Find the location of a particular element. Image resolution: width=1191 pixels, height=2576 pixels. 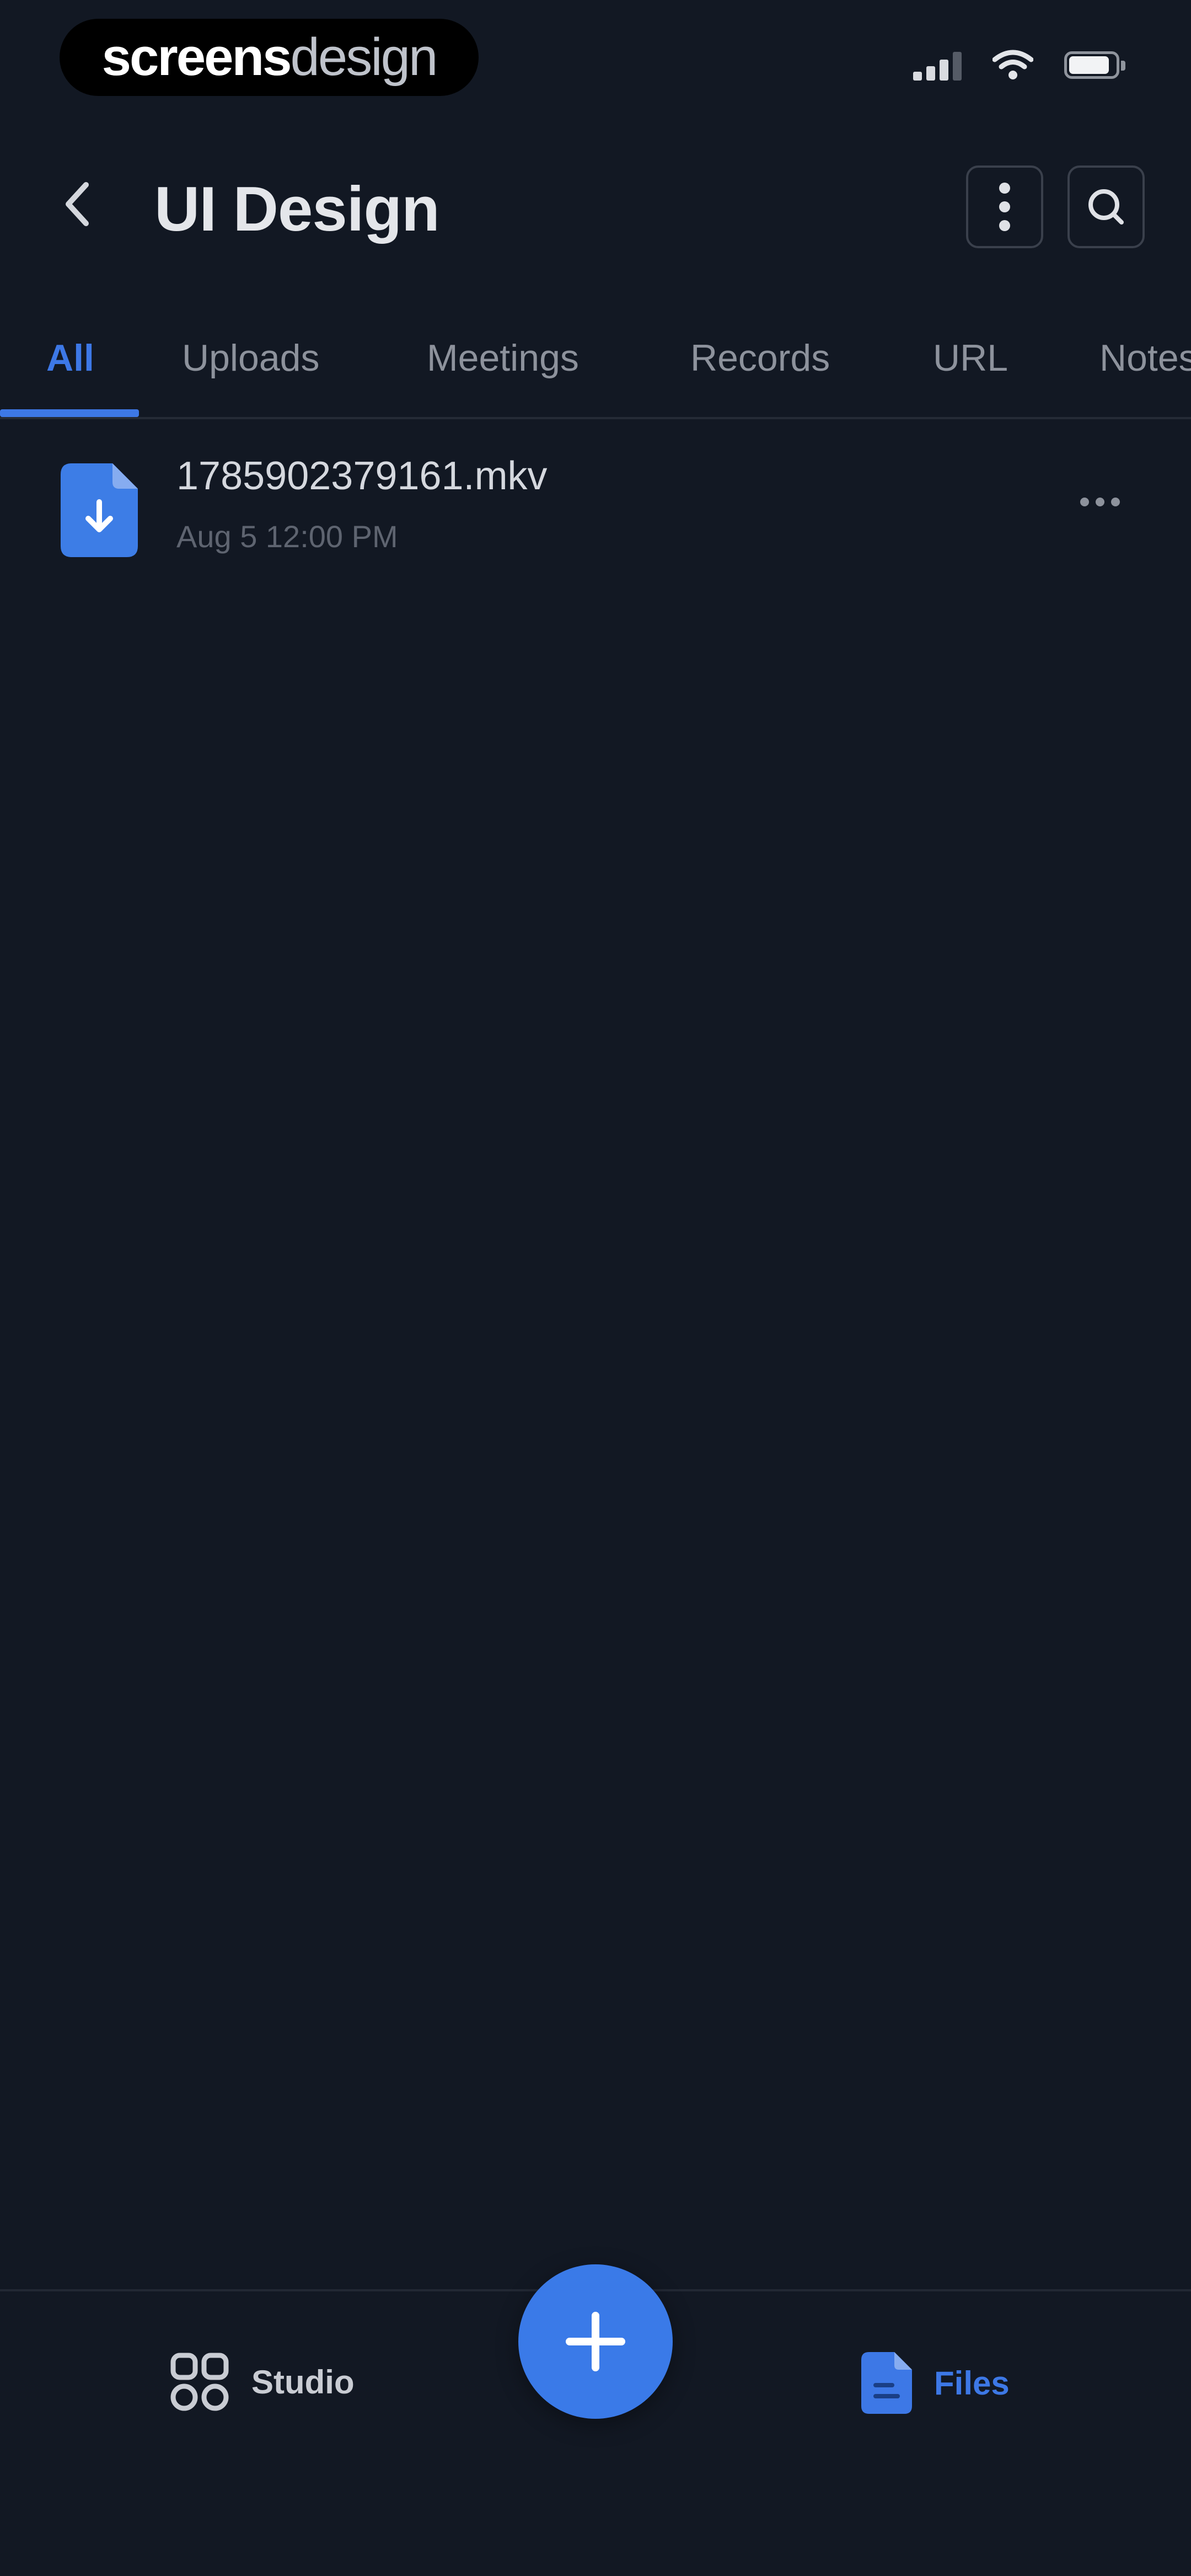

add-button is located at coordinates (595, 2341).